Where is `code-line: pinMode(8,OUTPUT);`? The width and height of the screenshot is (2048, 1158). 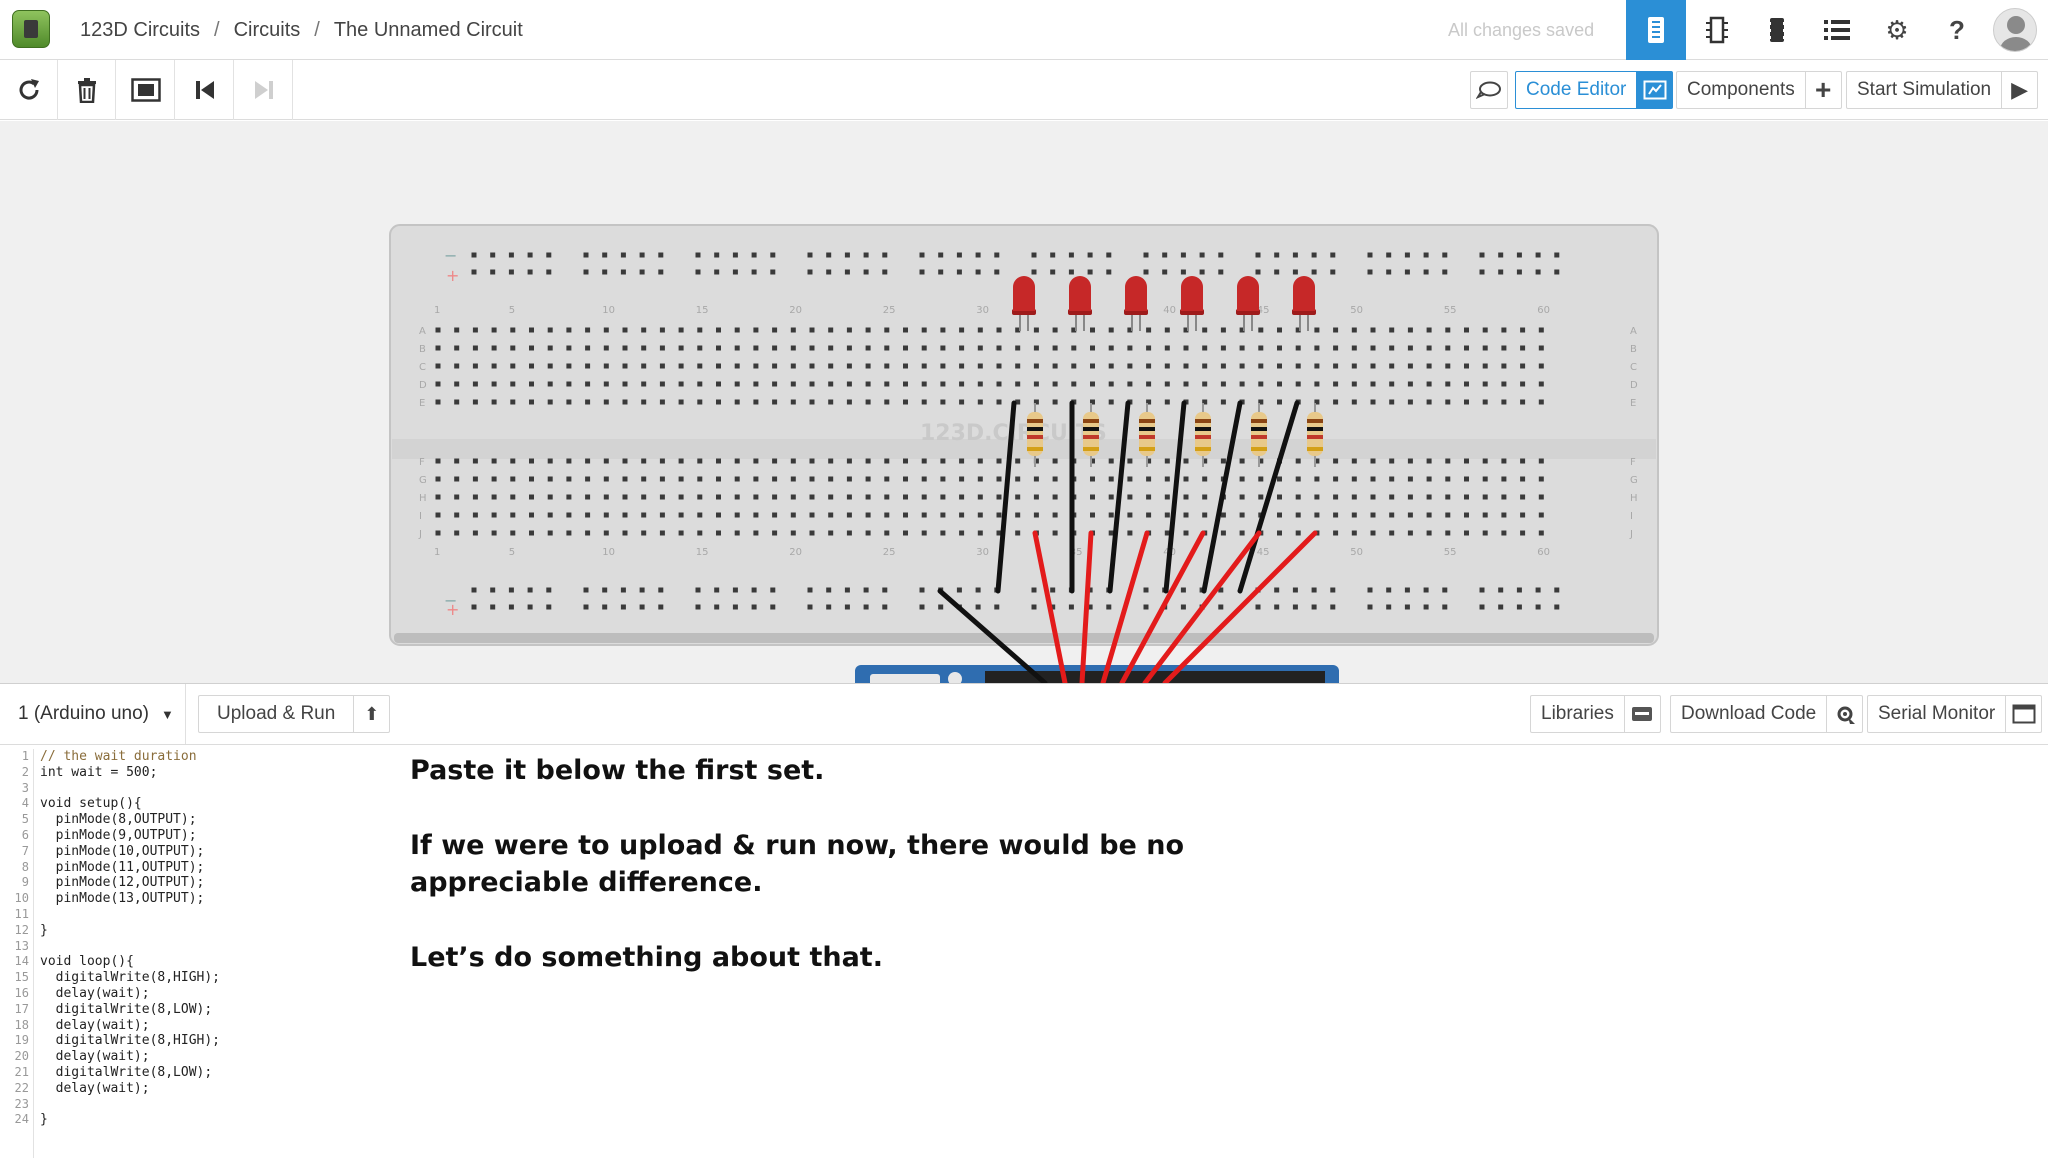 code-line: pinMode(8,OUTPUT); is located at coordinates (210, 820).